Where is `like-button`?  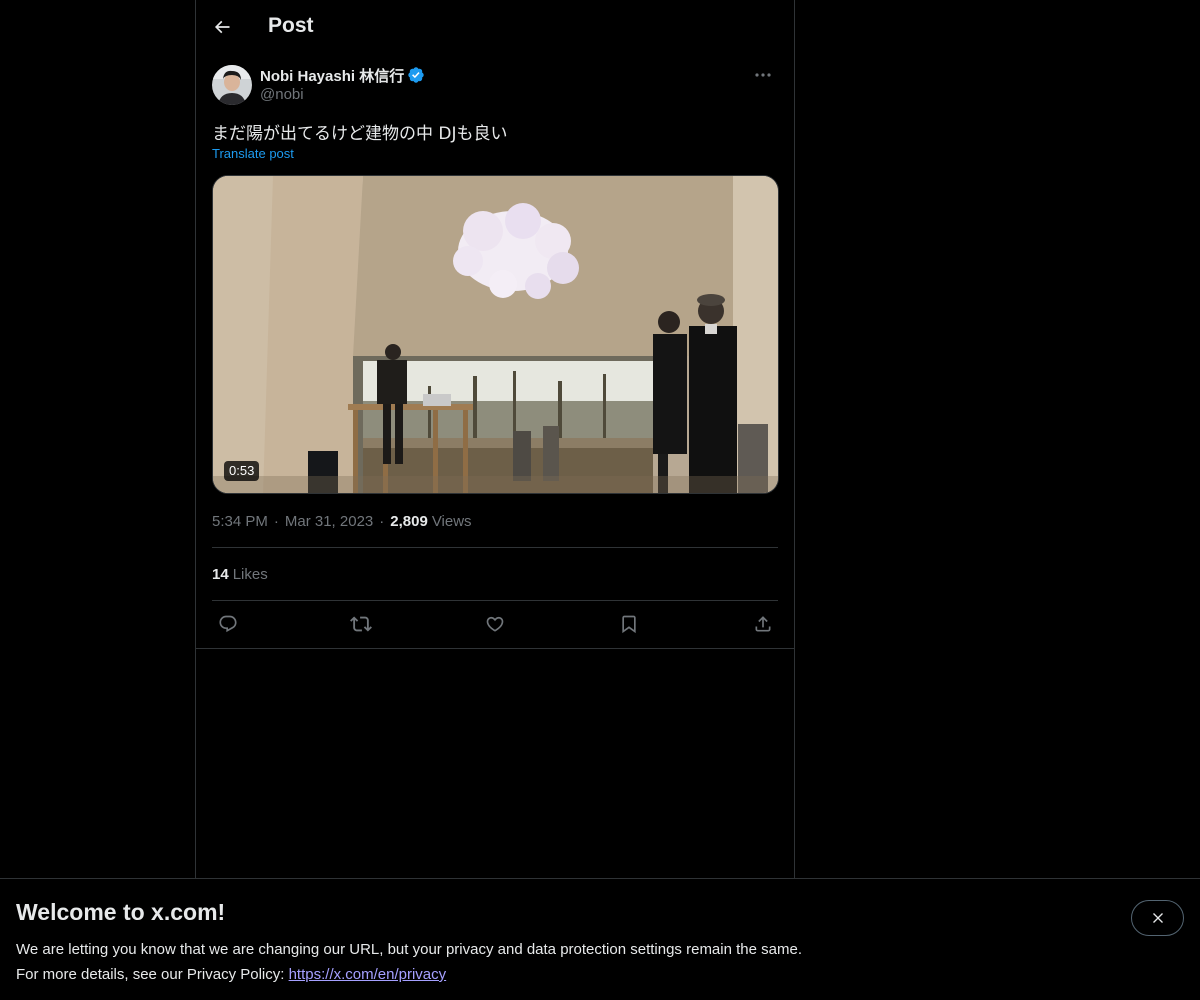 like-button is located at coordinates (495, 624).